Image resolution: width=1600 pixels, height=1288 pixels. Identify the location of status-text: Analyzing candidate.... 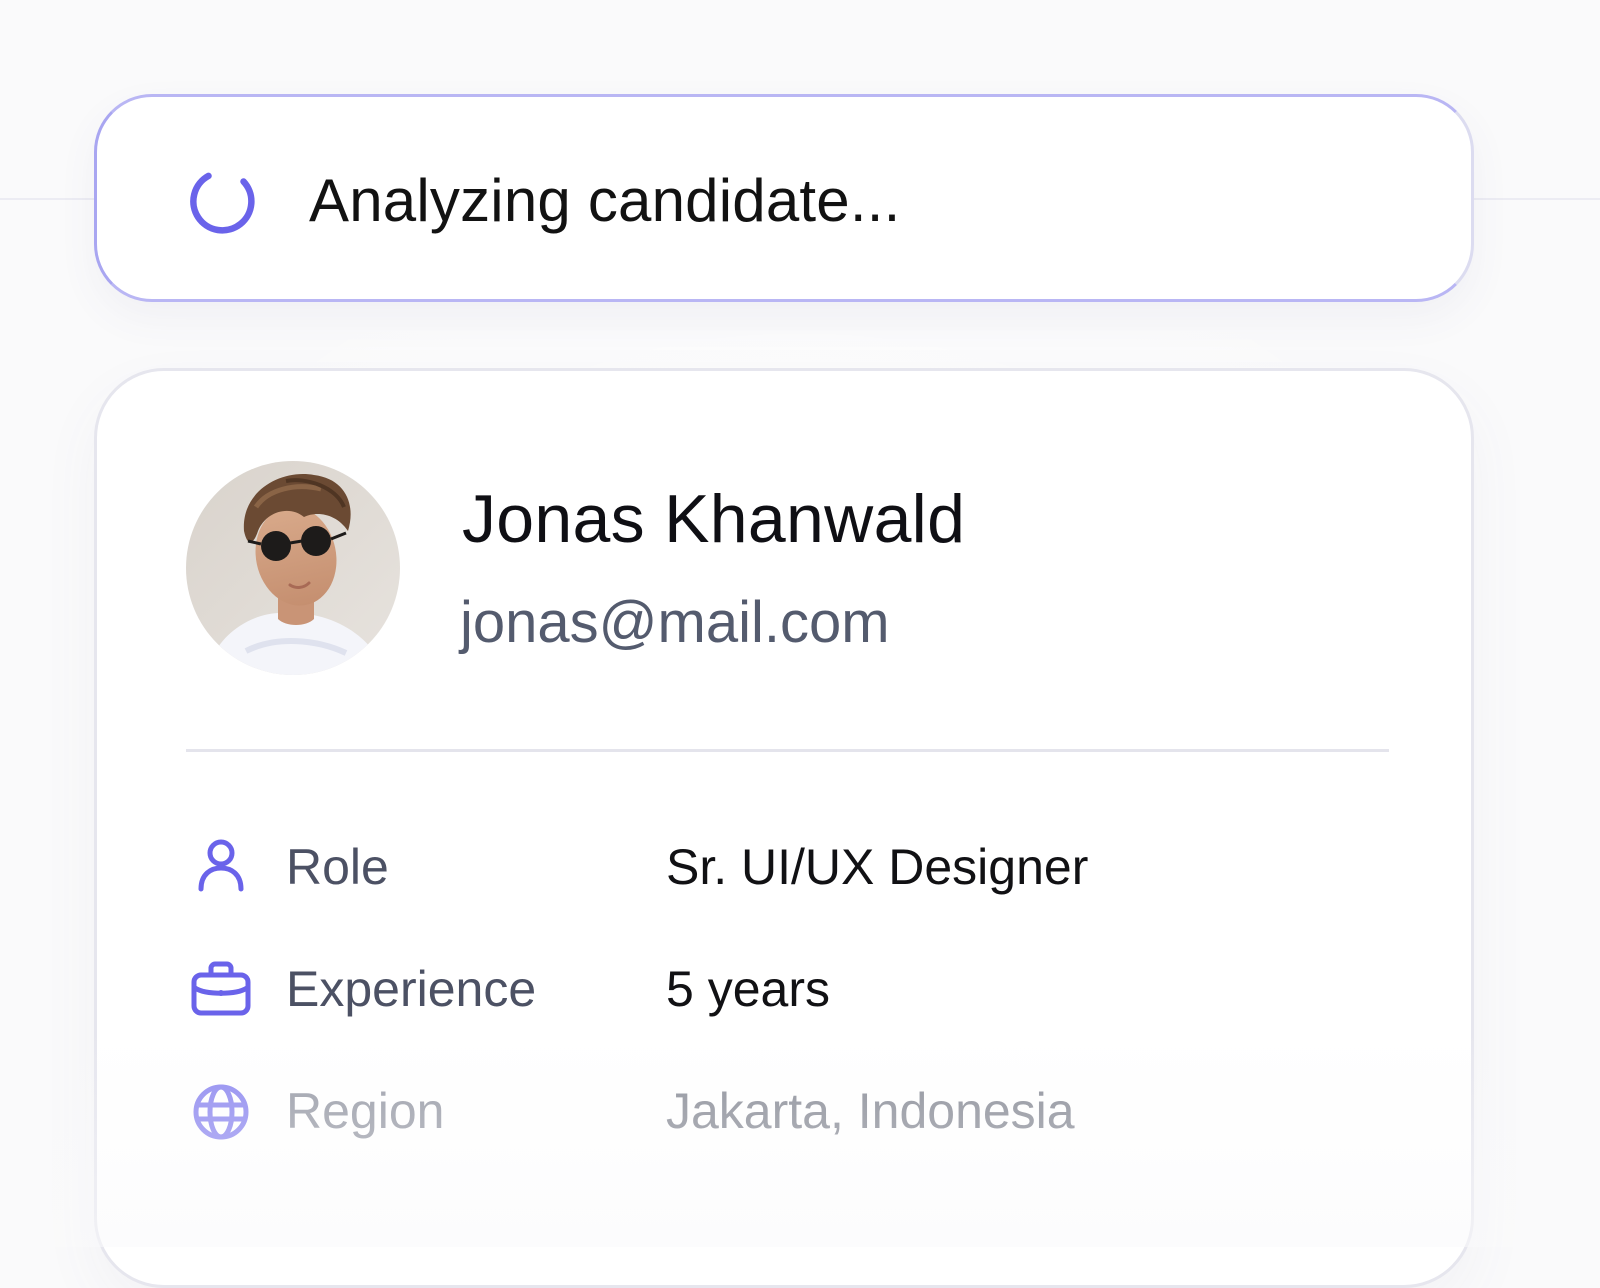
(605, 200).